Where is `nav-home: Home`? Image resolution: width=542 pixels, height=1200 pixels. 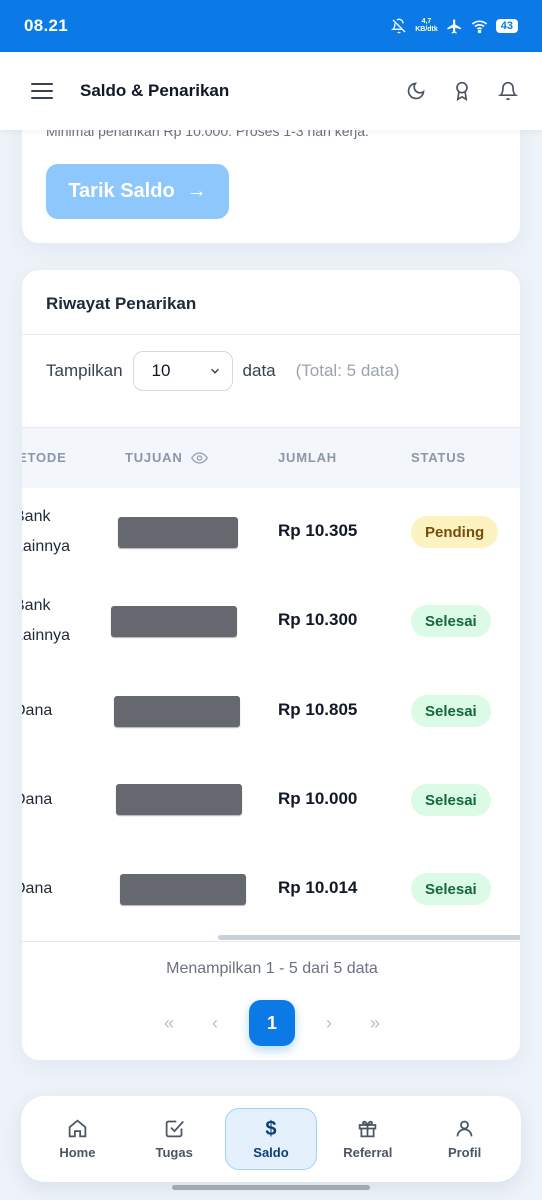
nav-home: Home is located at coordinates (77, 1139).